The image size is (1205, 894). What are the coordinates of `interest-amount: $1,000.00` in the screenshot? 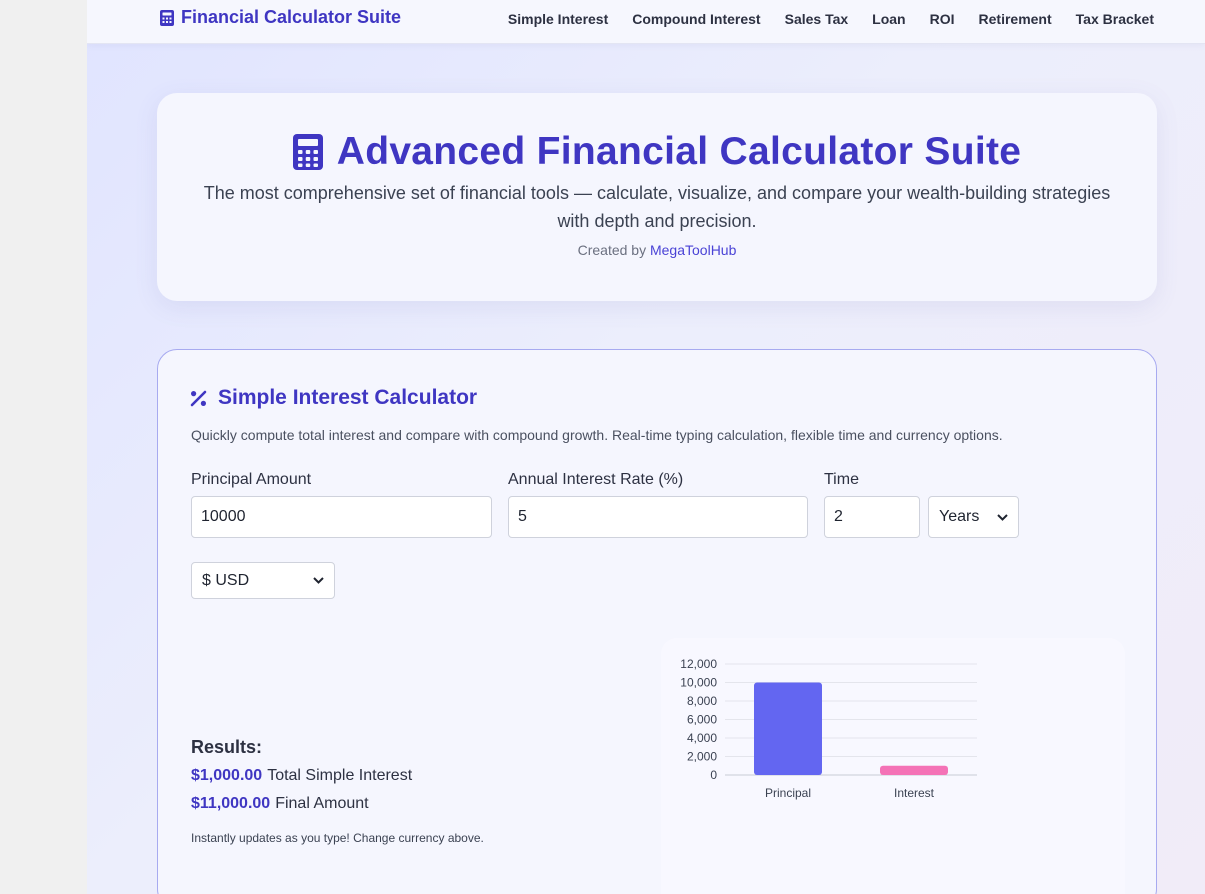 It's located at (227, 775).